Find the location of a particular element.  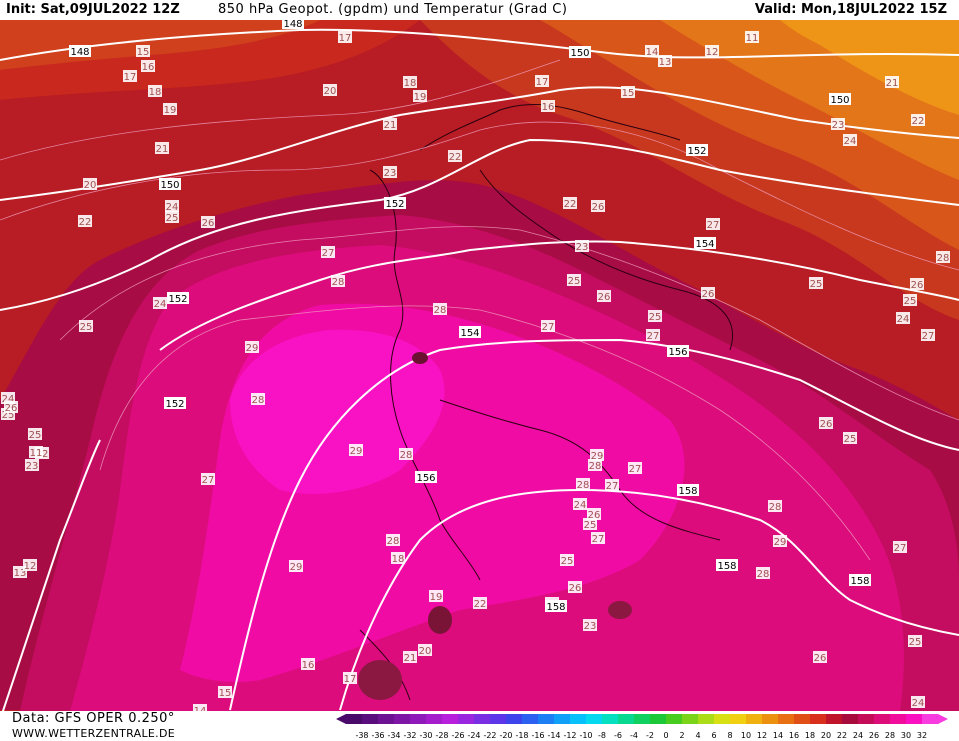

legend-tick-label: -10 is located at coordinates (585, 735).